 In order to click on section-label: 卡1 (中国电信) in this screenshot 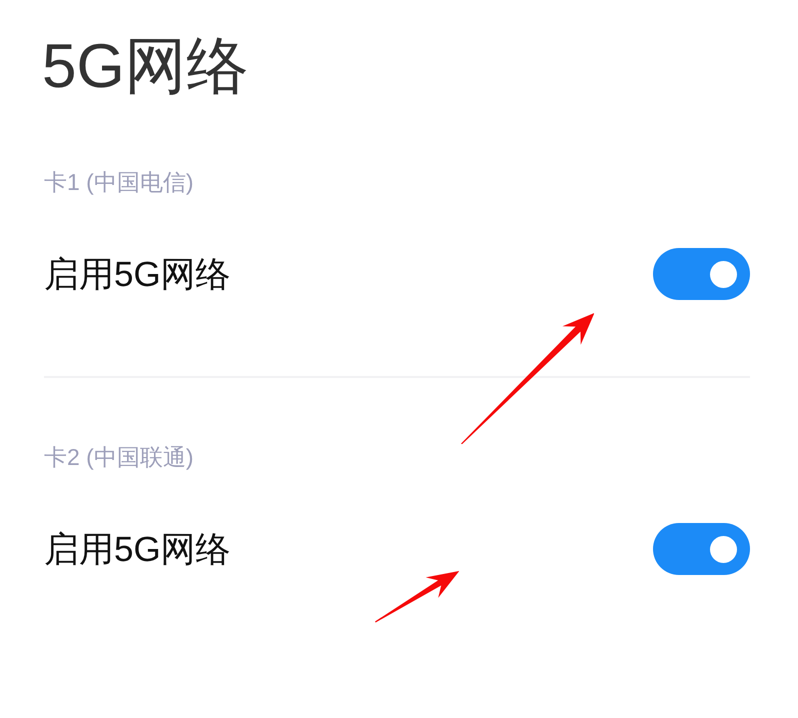, I will do `click(119, 182)`.